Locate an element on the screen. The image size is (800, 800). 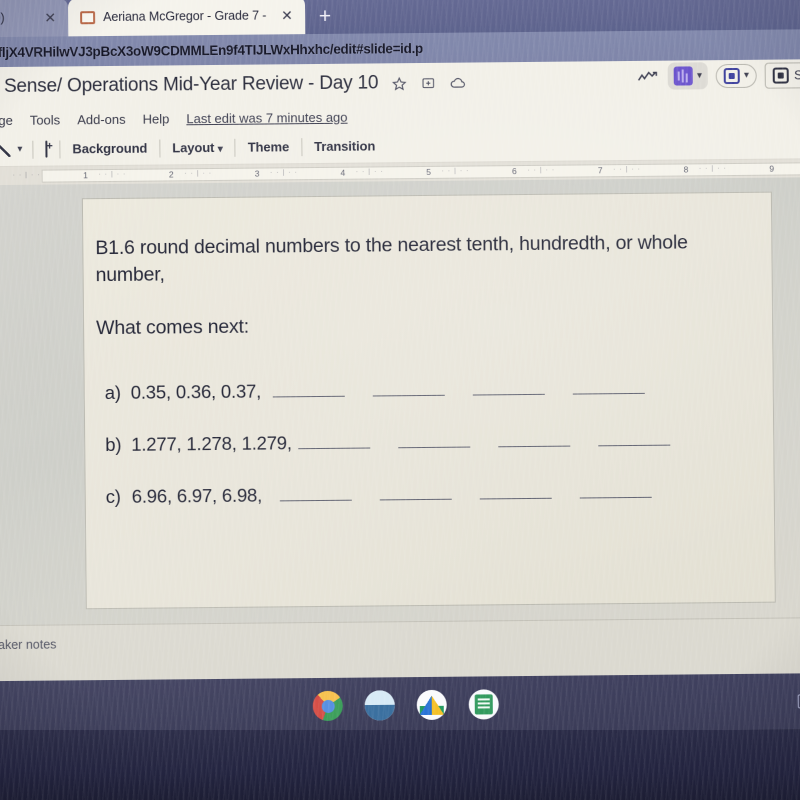
menu-item-help: Help is located at coordinates (156, 118).